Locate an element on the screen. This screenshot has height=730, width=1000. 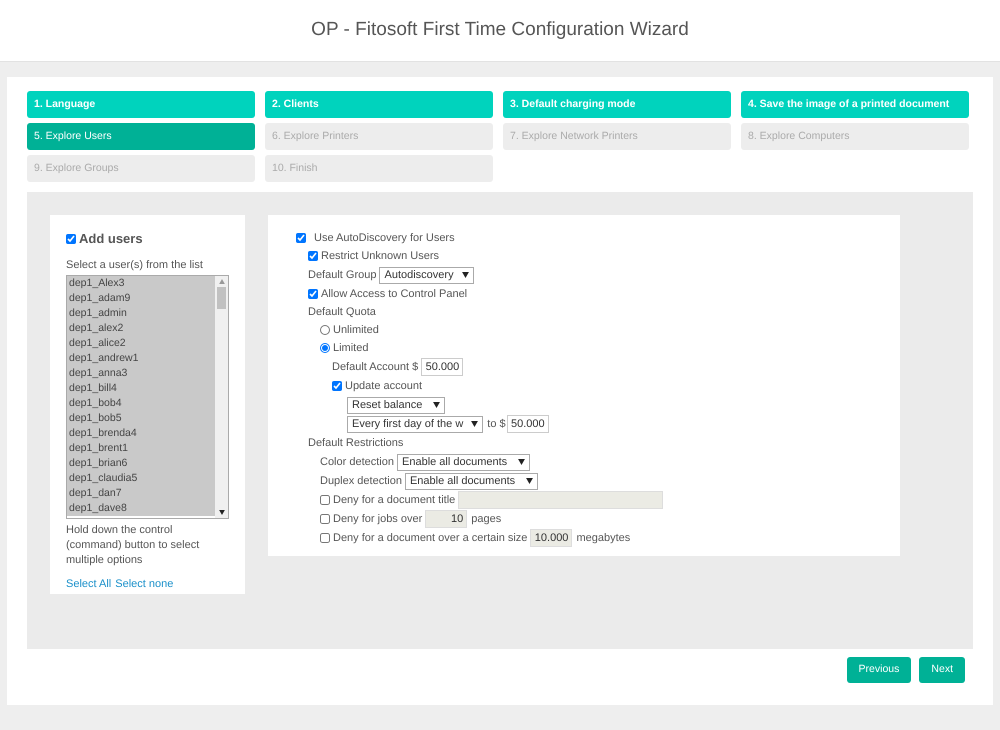
user-list-item: dep1_dan7 is located at coordinates (141, 493).